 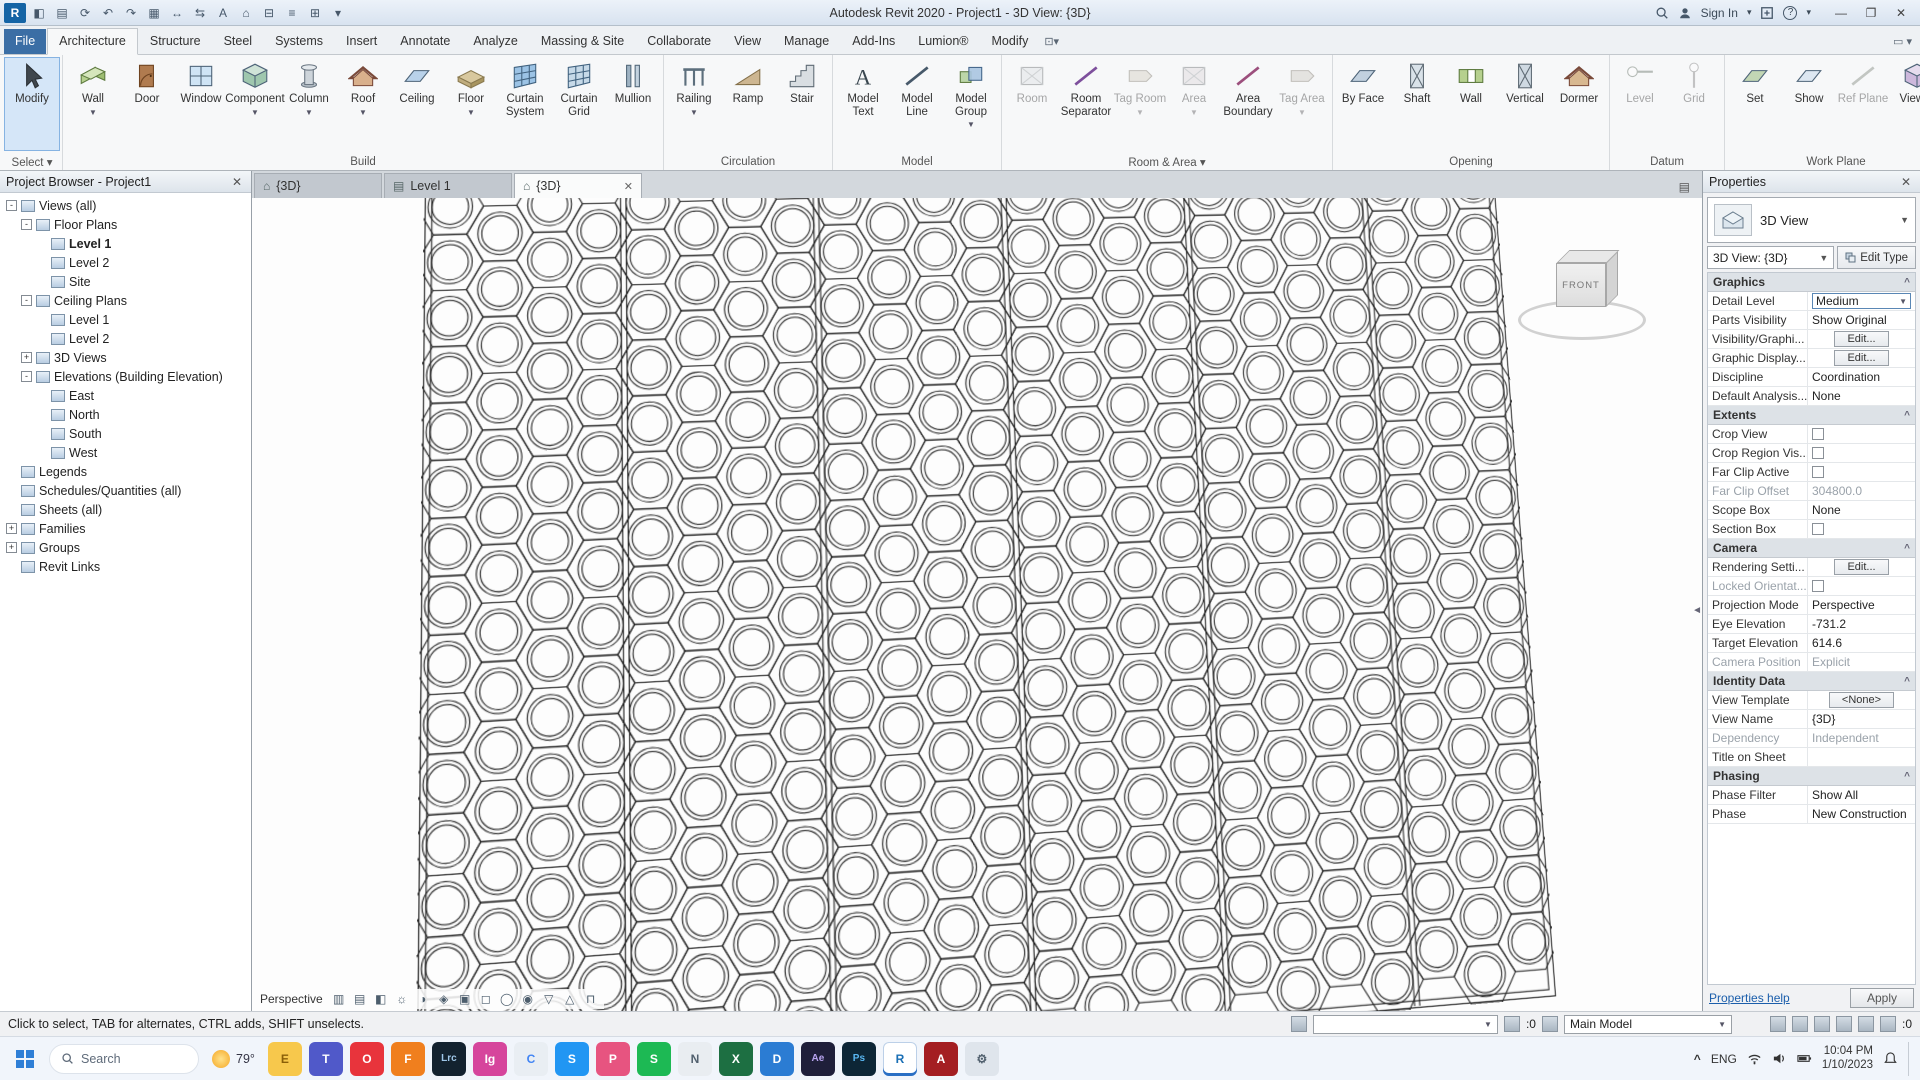 What do you see at coordinates (175, 41) in the screenshot?
I see `ribbon-tab-structure: Structure` at bounding box center [175, 41].